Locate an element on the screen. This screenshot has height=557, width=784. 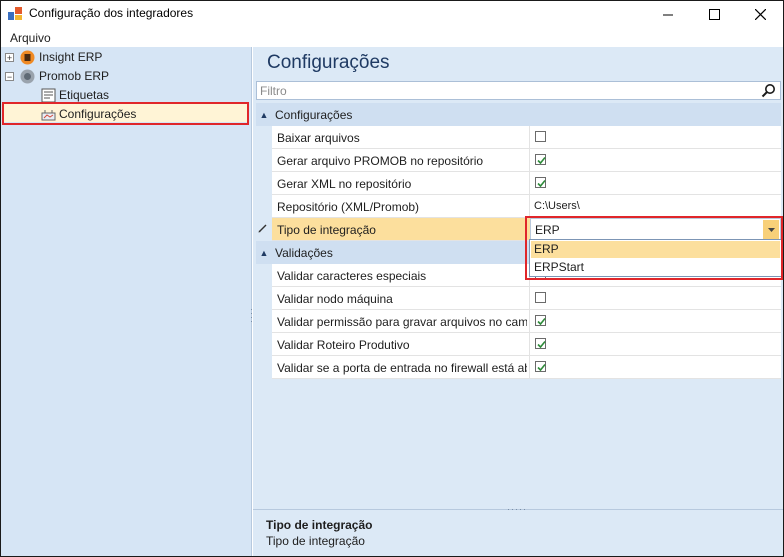
maximize-icon is located at coordinates (714, 14).